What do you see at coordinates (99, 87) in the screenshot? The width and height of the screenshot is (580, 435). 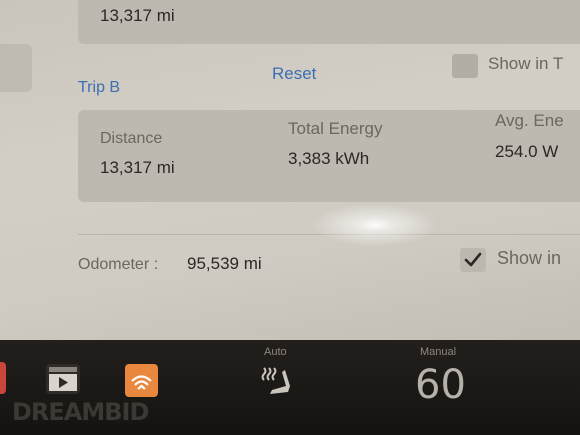 I see `trip-b-label: Trip B` at bounding box center [99, 87].